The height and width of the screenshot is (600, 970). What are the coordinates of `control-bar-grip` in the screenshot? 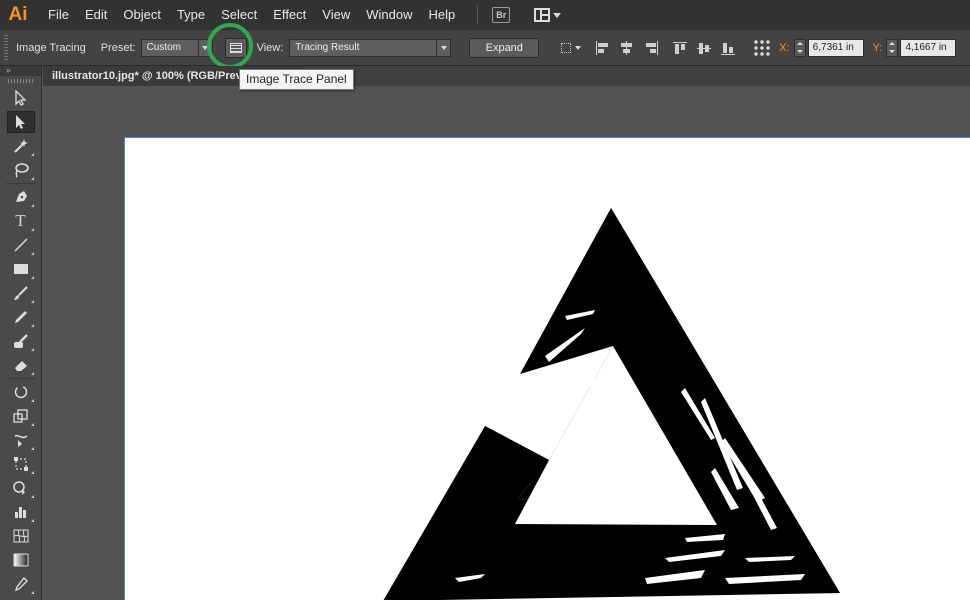 It's located at (6, 47).